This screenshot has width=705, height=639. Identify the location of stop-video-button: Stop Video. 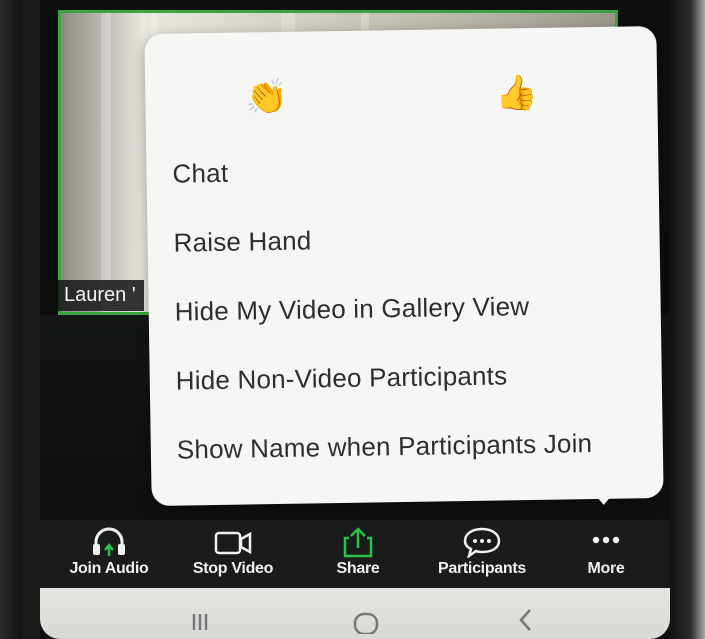
(233, 554).